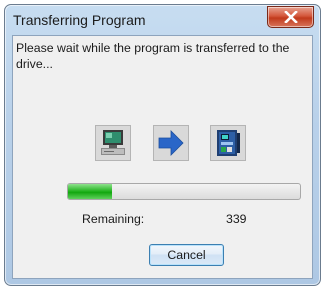  What do you see at coordinates (184, 191) in the screenshot?
I see `transfer-progress-bar` at bounding box center [184, 191].